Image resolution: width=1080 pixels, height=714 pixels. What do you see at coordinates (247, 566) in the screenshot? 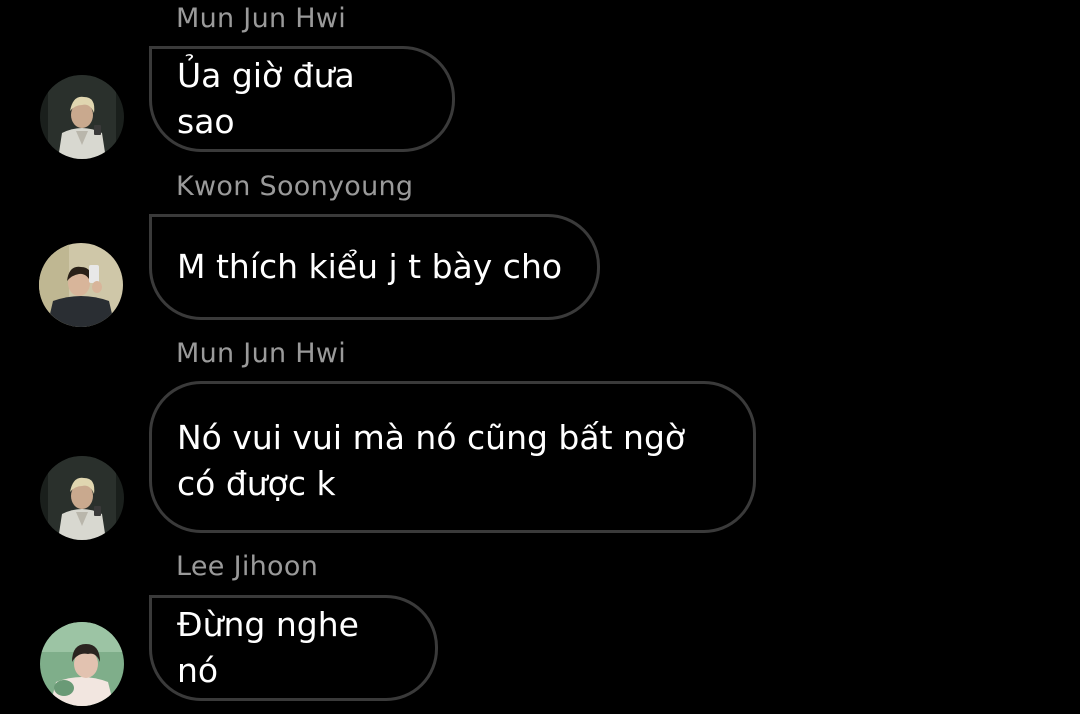
I see `sender-name: Lee Jihoon` at bounding box center [247, 566].